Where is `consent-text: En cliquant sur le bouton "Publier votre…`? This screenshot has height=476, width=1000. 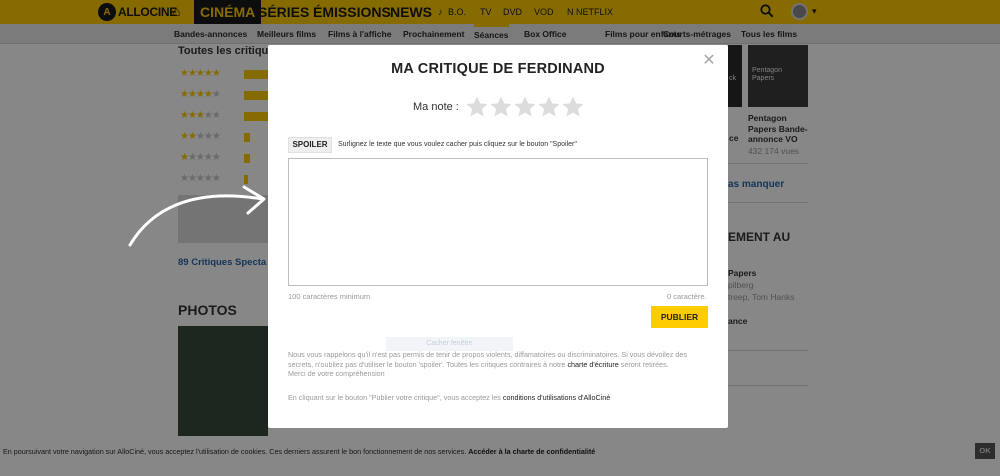
consent-text: En cliquant sur le bouton "Publier votre… is located at coordinates (395, 397).